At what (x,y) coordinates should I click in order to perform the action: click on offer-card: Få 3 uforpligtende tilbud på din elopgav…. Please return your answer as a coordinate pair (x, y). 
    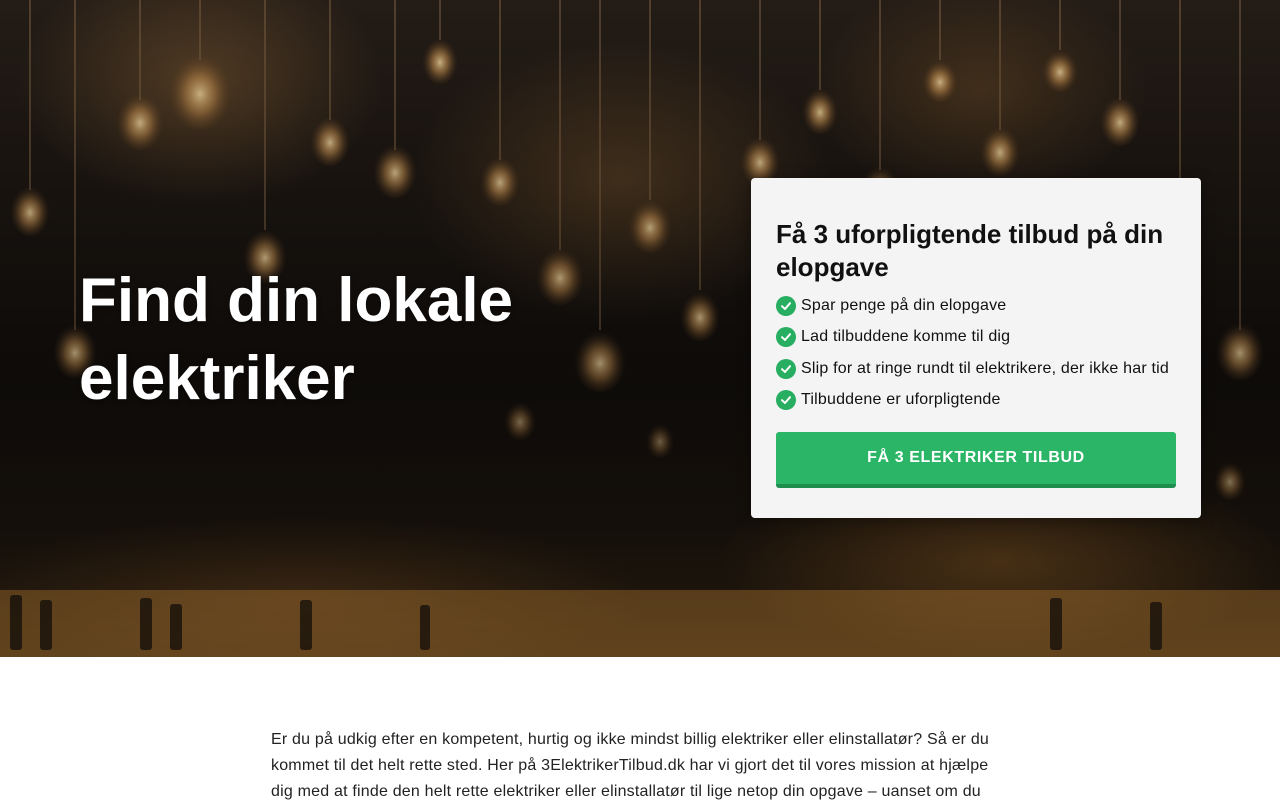
    Looking at the image, I should click on (976, 348).